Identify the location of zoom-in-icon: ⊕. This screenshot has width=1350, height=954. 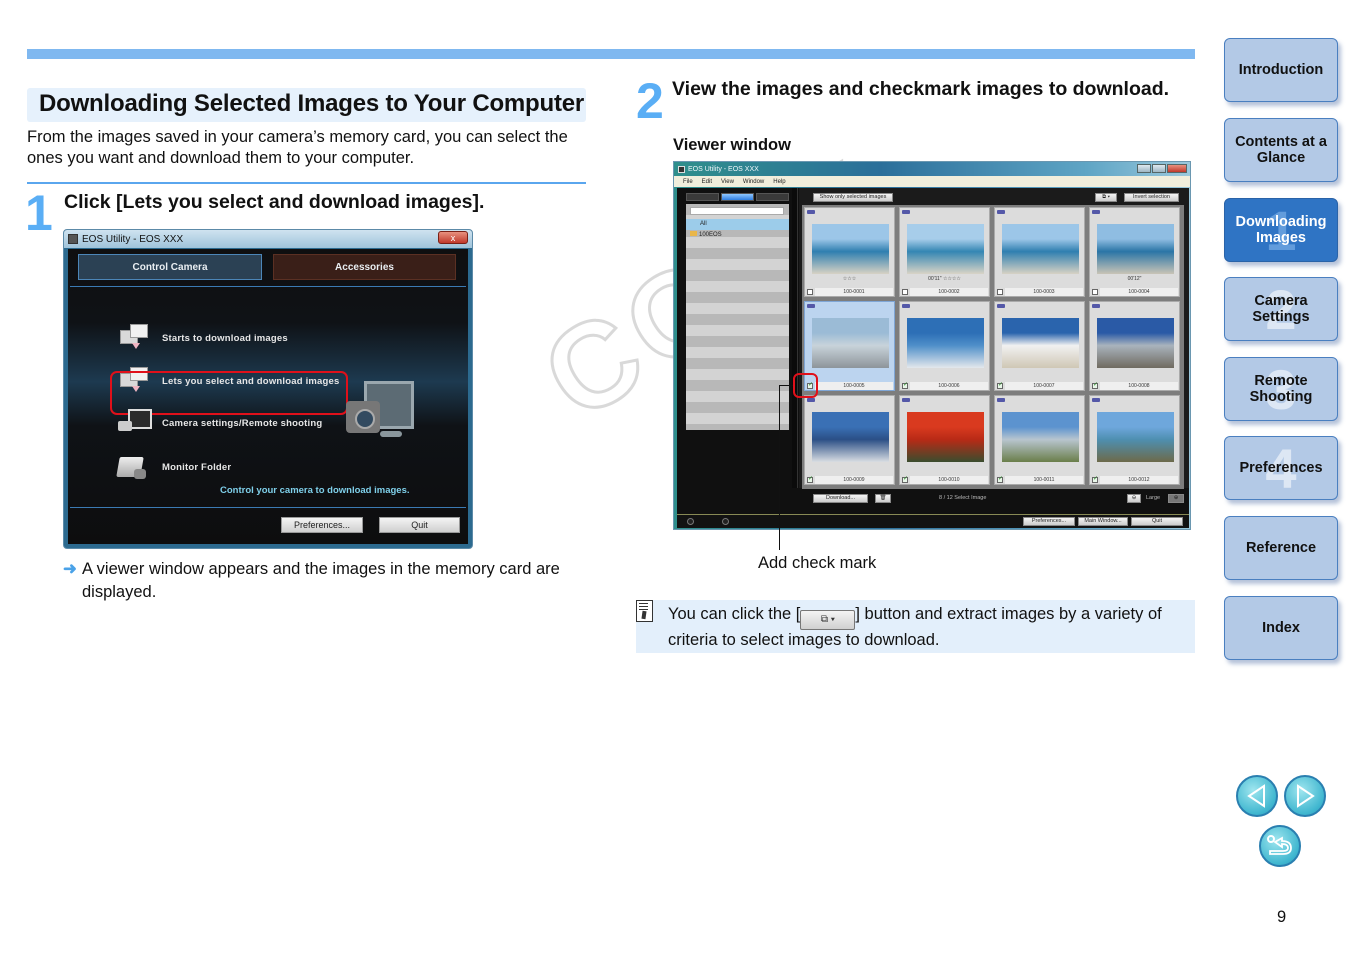
(1176, 498).